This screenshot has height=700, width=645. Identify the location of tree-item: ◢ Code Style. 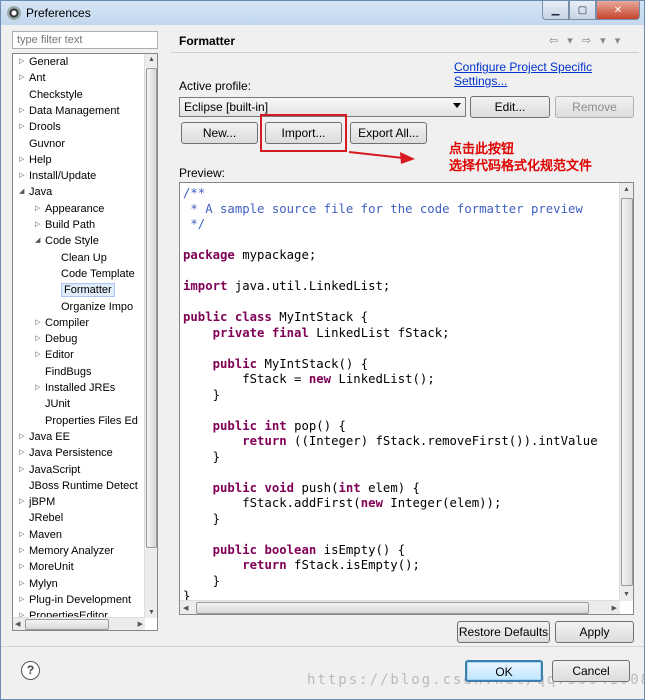
(67, 241).